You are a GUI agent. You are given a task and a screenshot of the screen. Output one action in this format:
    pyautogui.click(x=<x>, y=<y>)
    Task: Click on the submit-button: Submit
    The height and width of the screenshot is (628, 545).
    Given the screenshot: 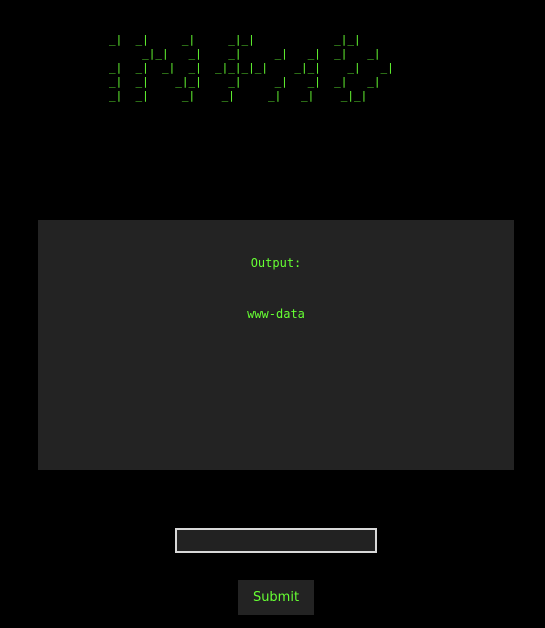 What is the action you would take?
    pyautogui.click(x=276, y=597)
    